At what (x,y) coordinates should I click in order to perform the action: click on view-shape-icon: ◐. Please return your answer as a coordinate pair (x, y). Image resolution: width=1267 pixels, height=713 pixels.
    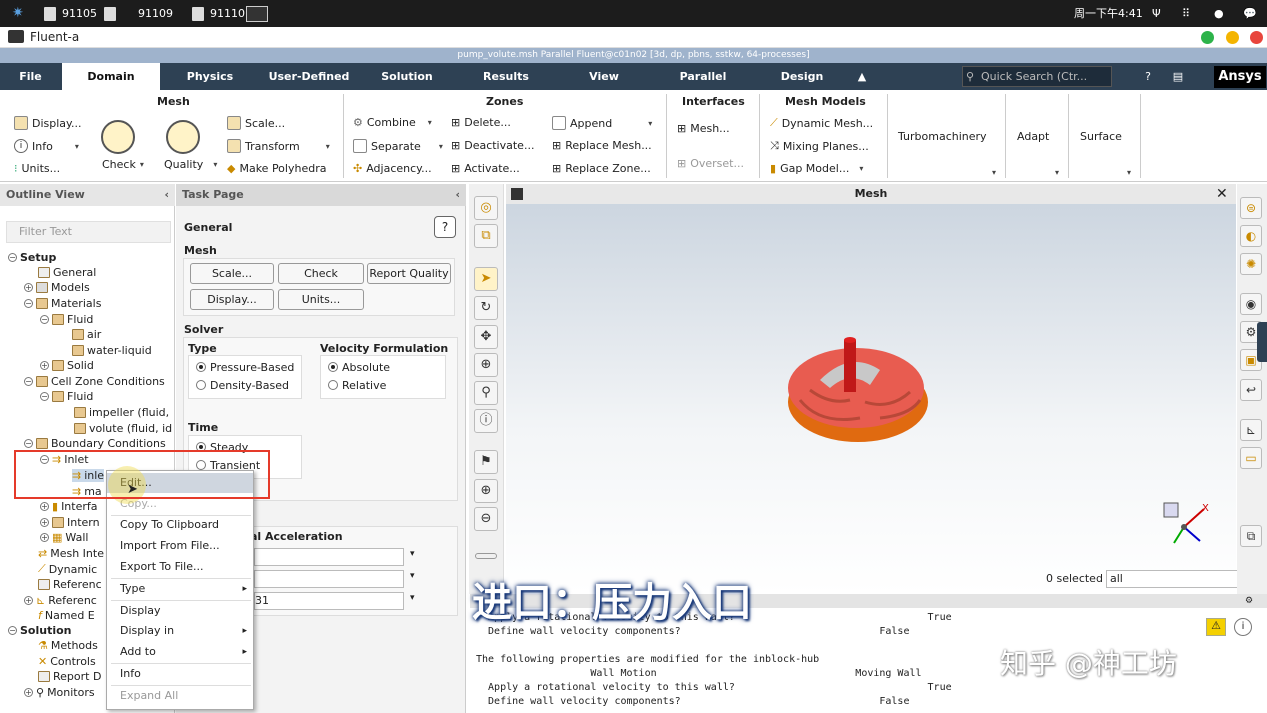
    Looking at the image, I should click on (1251, 236).